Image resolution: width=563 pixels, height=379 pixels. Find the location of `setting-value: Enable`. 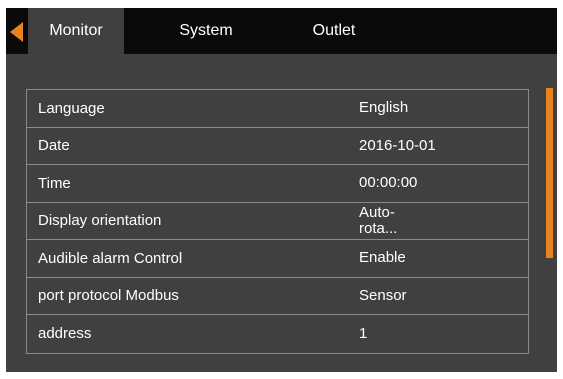

setting-value: Enable is located at coordinates (382, 258).